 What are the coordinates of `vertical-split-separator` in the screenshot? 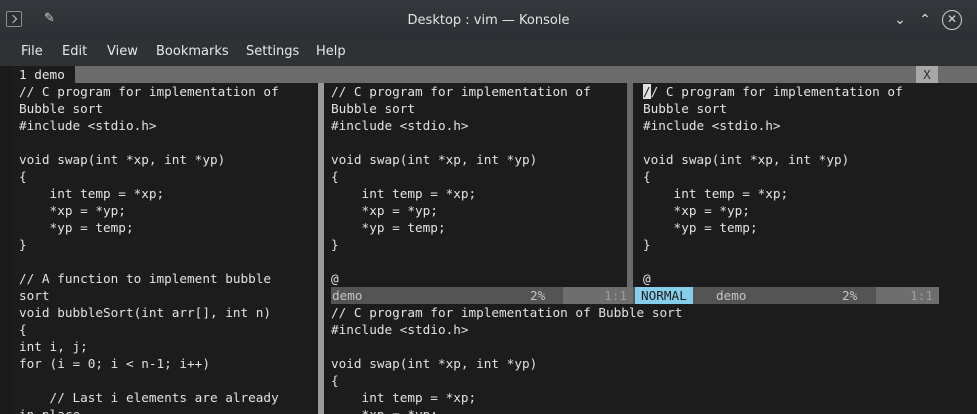 It's located at (321, 248).